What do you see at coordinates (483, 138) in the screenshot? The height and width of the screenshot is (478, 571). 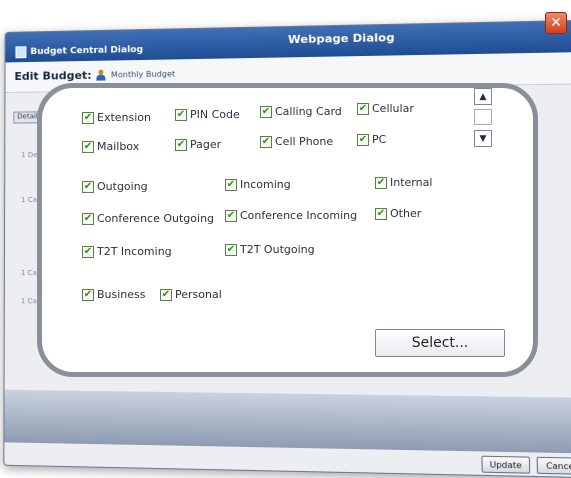 I see `scroll-down-button: ▼` at bounding box center [483, 138].